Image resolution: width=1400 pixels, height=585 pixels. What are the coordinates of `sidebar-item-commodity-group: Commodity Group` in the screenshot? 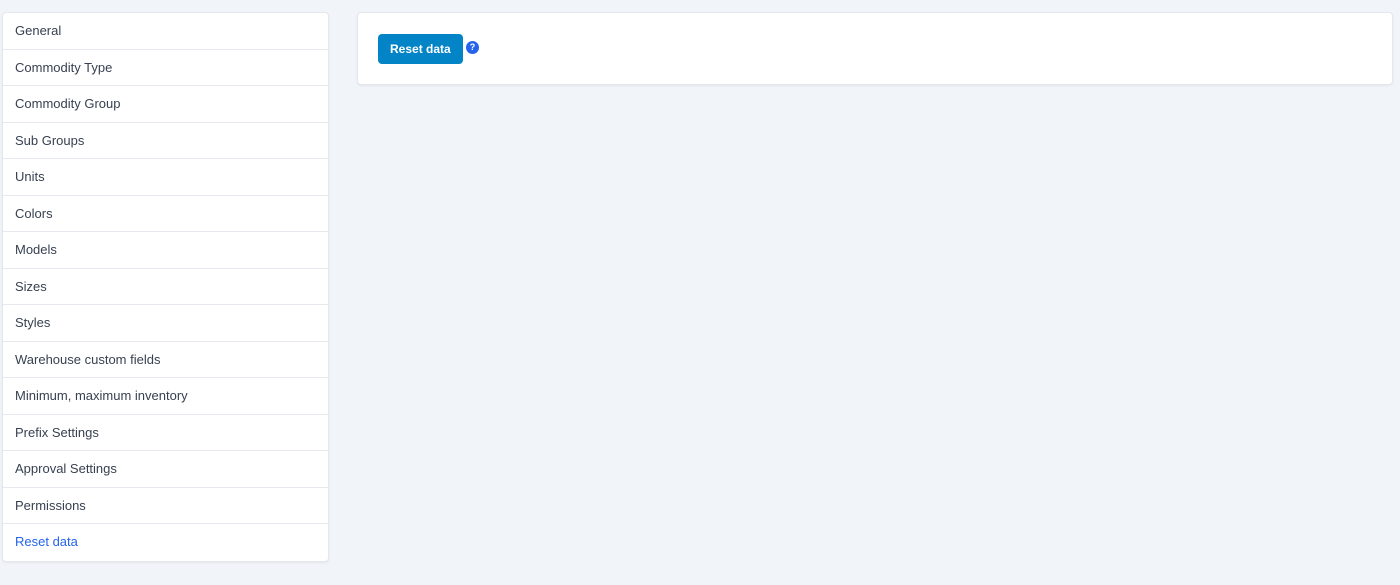 It's located at (165, 104).